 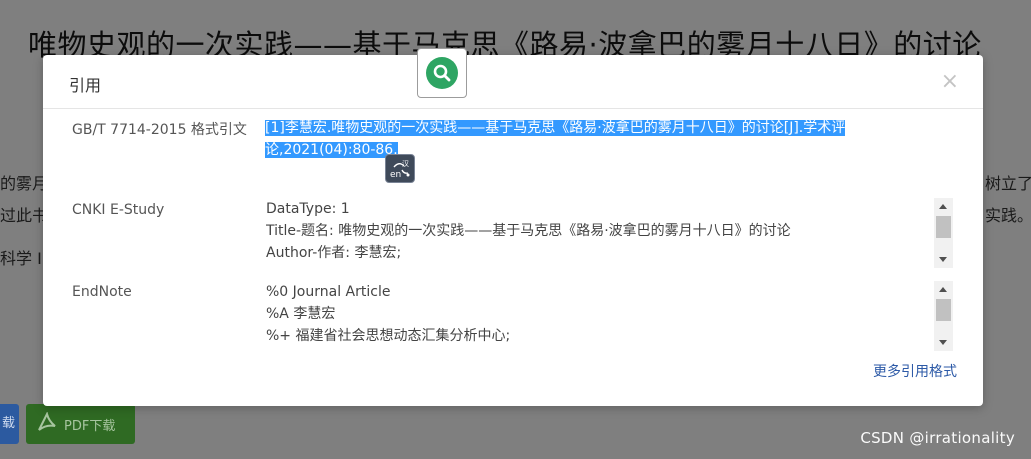 I want to click on endnote-line: %+ 福建省社会思想动态汇集分析中心;, so click(x=388, y=336).